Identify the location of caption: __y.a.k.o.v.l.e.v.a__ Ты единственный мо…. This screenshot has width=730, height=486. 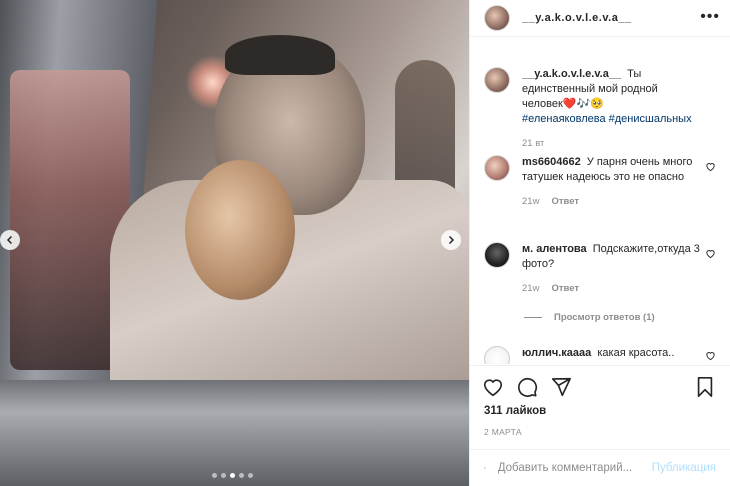
(600, 109).